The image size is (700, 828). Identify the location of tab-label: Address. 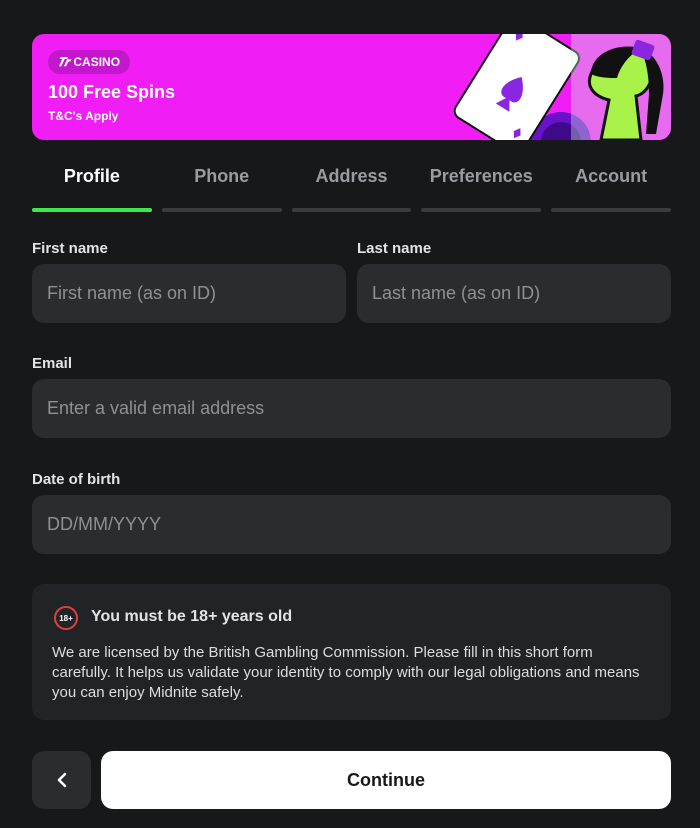
(351, 176).